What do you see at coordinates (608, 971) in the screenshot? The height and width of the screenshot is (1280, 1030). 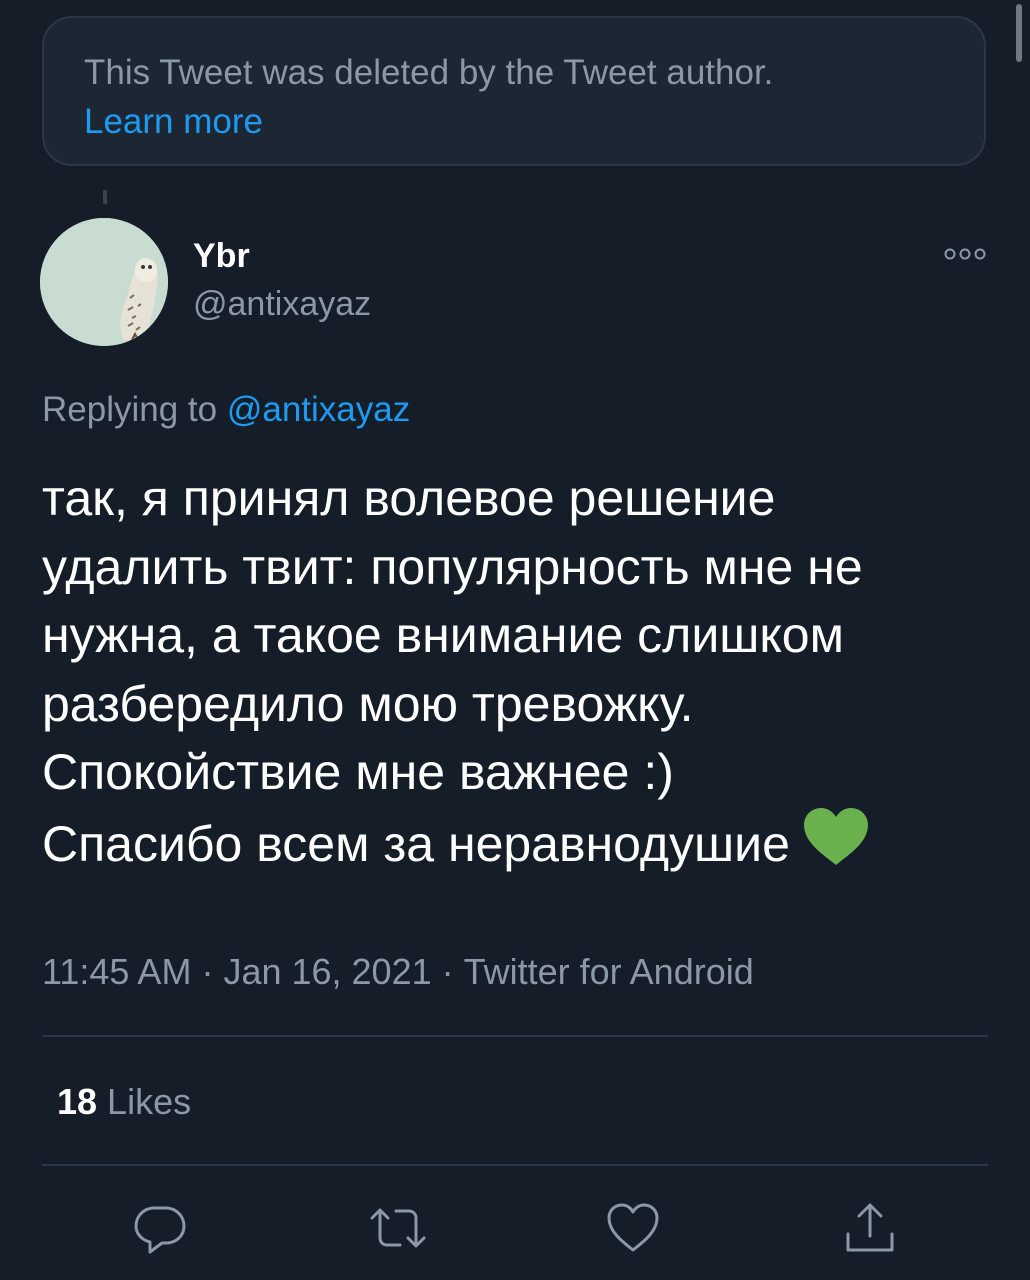 I see `tweet-source: Twitter for Android` at bounding box center [608, 971].